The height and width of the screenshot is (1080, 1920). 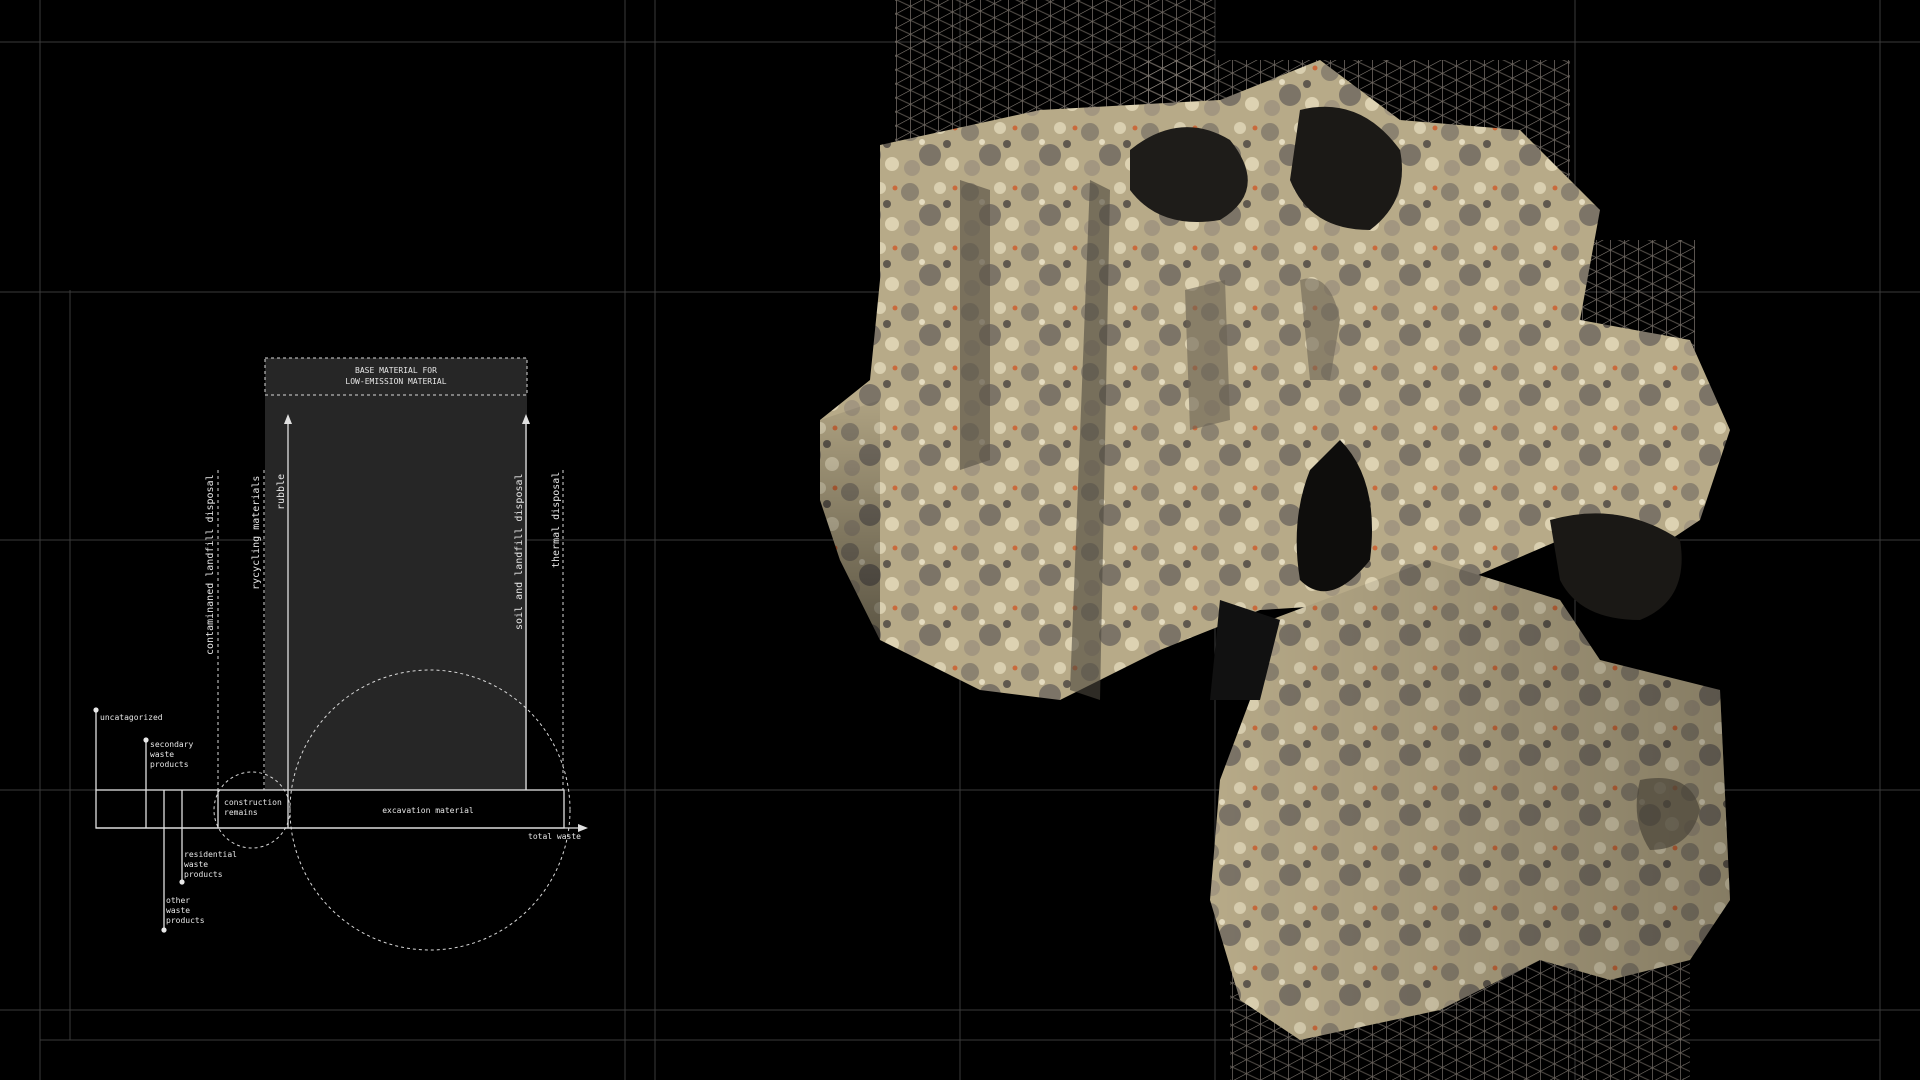 I want to click on label-construction-2: remains, so click(x=241, y=812).